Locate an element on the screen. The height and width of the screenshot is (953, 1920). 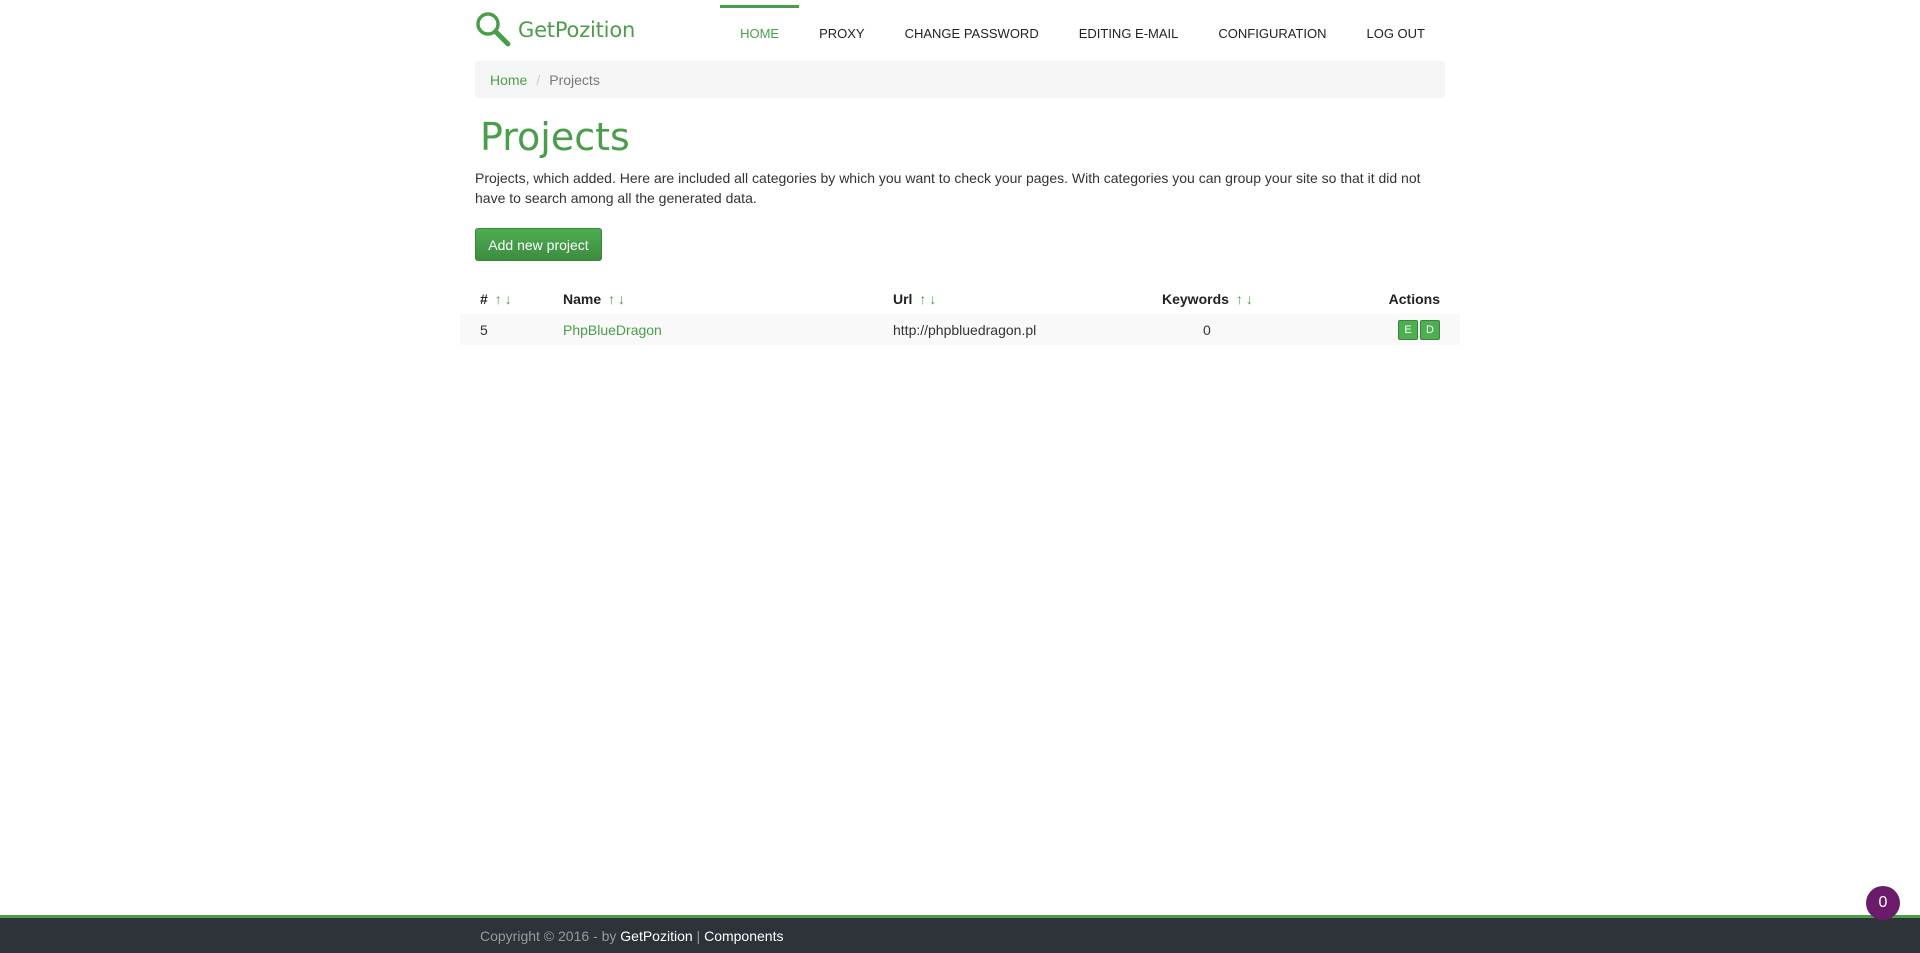
sort-id-asc: ↑ is located at coordinates (498, 299).